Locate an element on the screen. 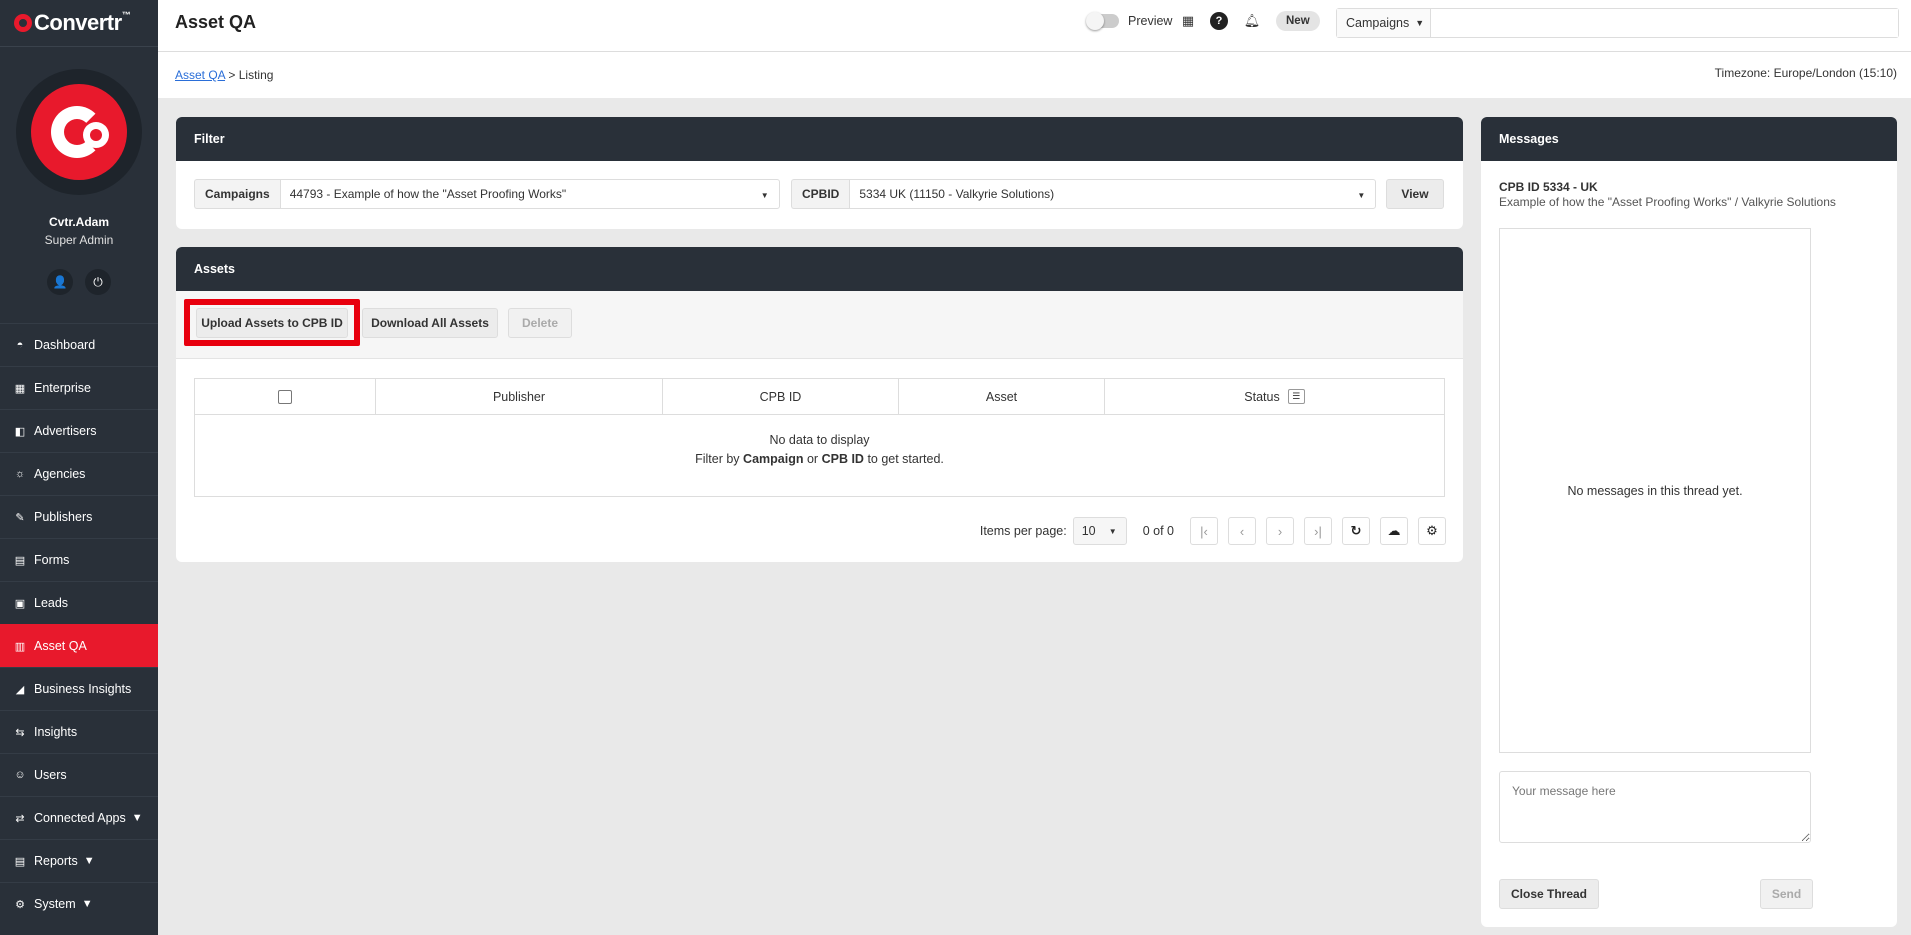  sidebar-item-users: ☺ Users is located at coordinates (79, 774).